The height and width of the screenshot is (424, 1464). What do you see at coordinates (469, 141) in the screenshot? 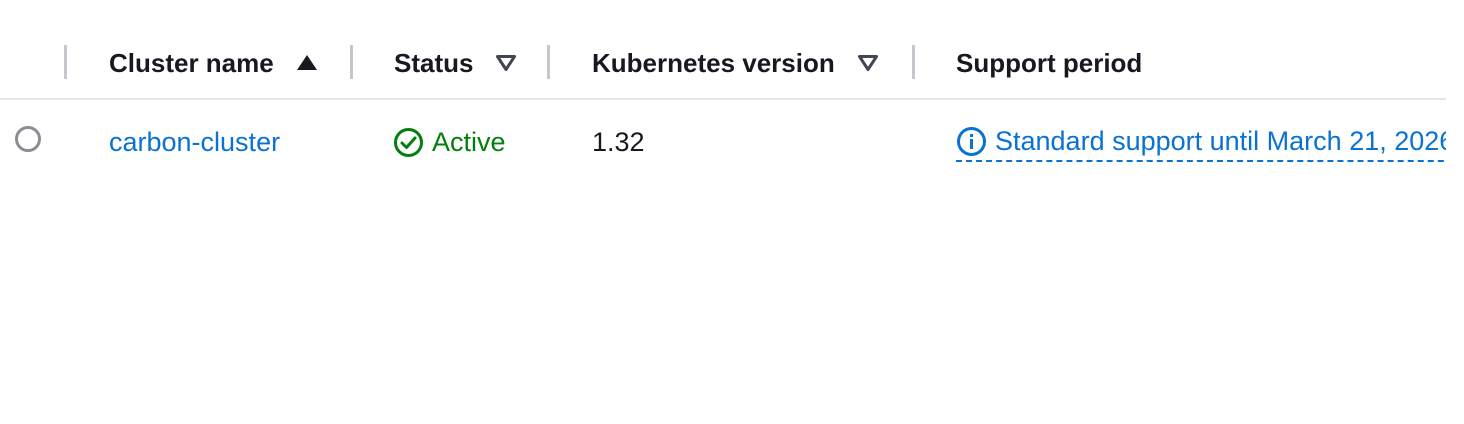
I see `status-text: Active` at bounding box center [469, 141].